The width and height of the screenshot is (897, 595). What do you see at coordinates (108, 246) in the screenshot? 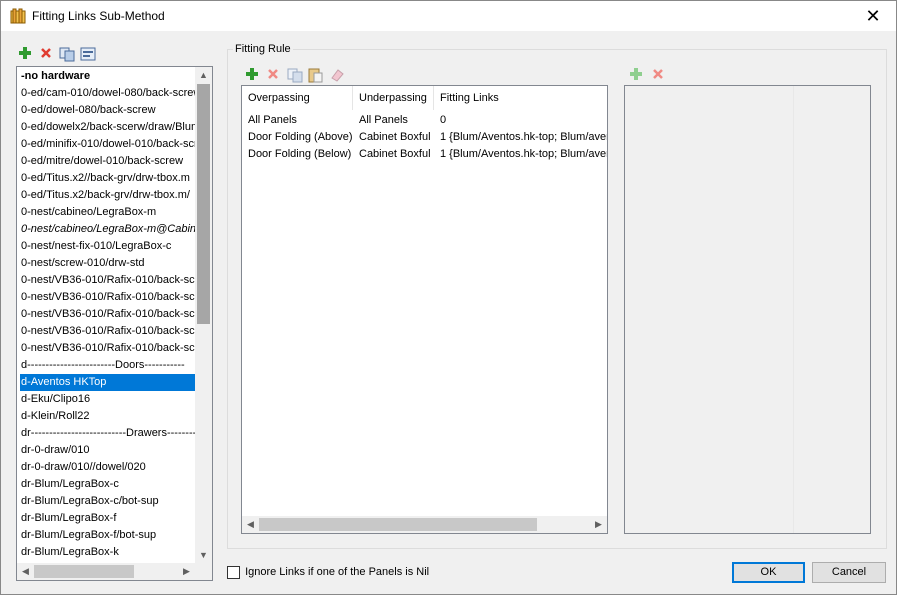
I see `list-item: 0-nest/nest-fix-010/LegraBox-c` at bounding box center [108, 246].